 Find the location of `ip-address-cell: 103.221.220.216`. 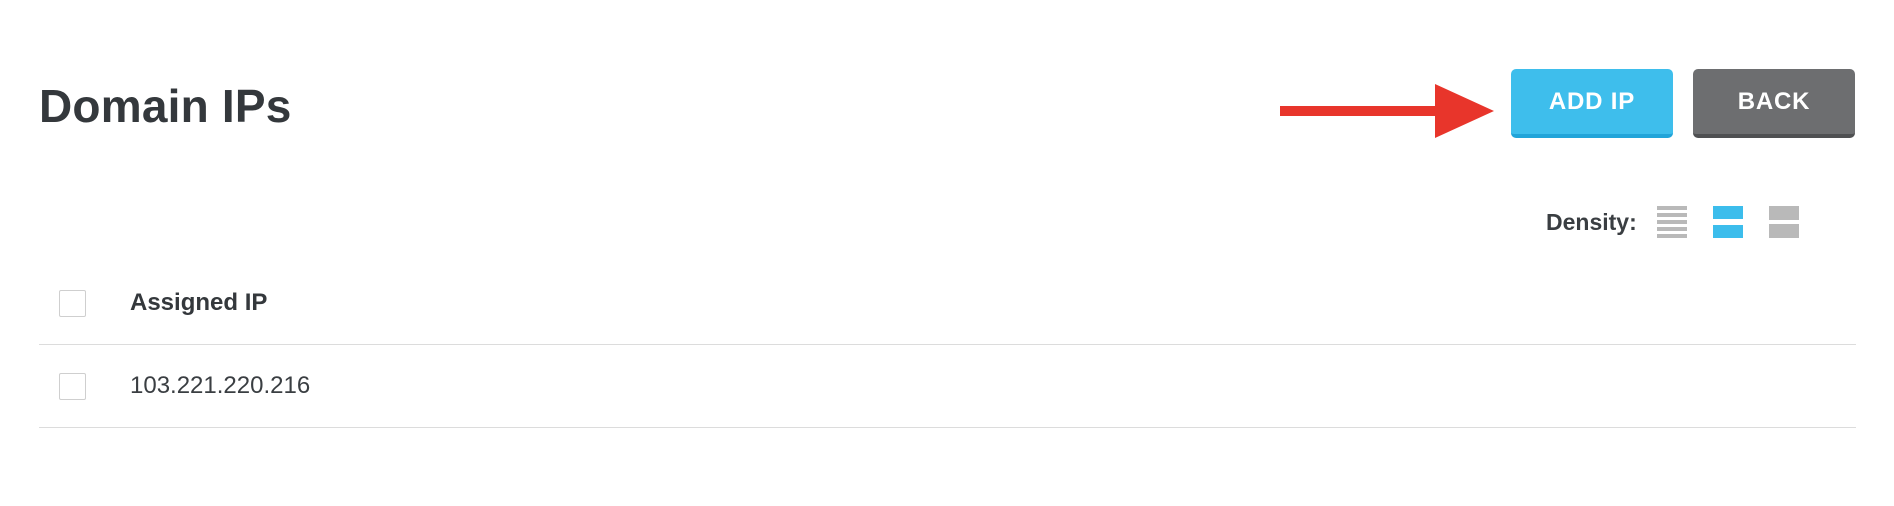

ip-address-cell: 103.221.220.216 is located at coordinates (220, 385).